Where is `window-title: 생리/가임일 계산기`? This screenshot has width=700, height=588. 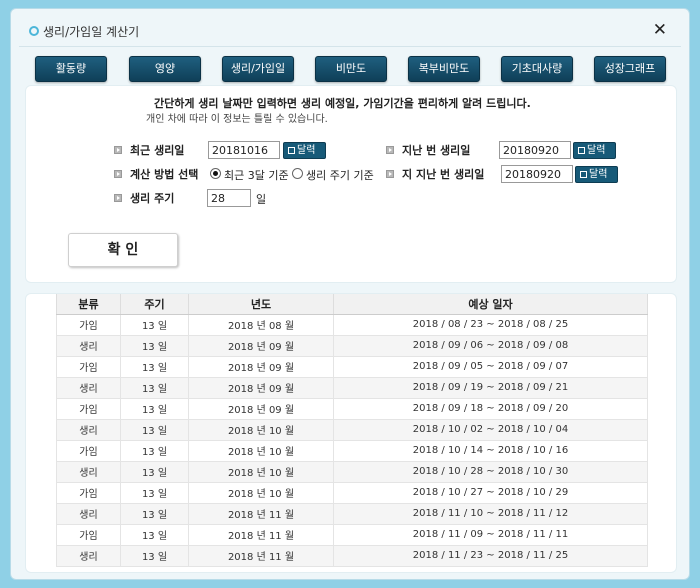
window-title: 생리/가임일 계산기 is located at coordinates (91, 32).